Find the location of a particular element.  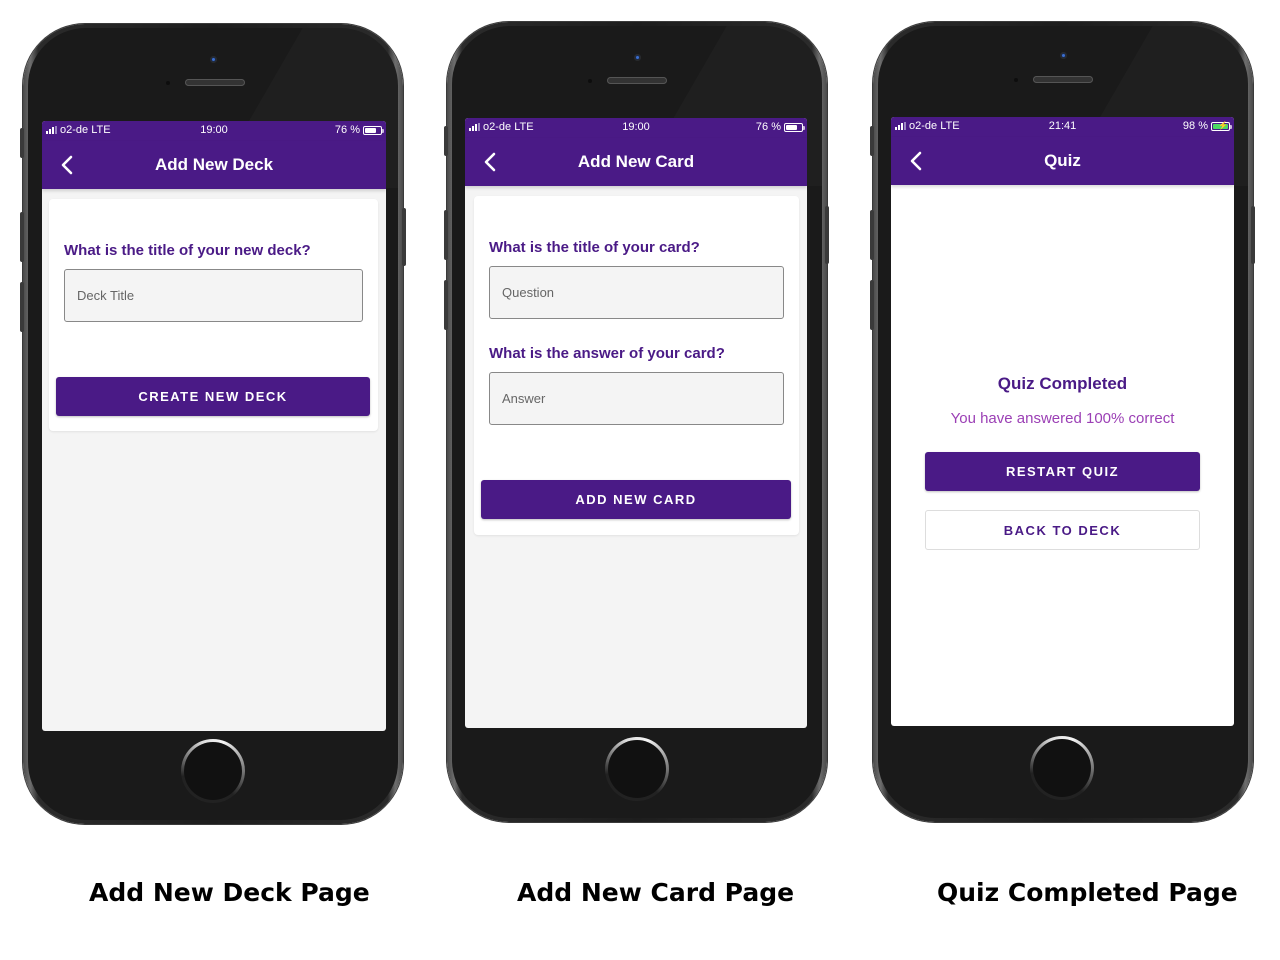

page-title: Add New Card is located at coordinates (636, 161).